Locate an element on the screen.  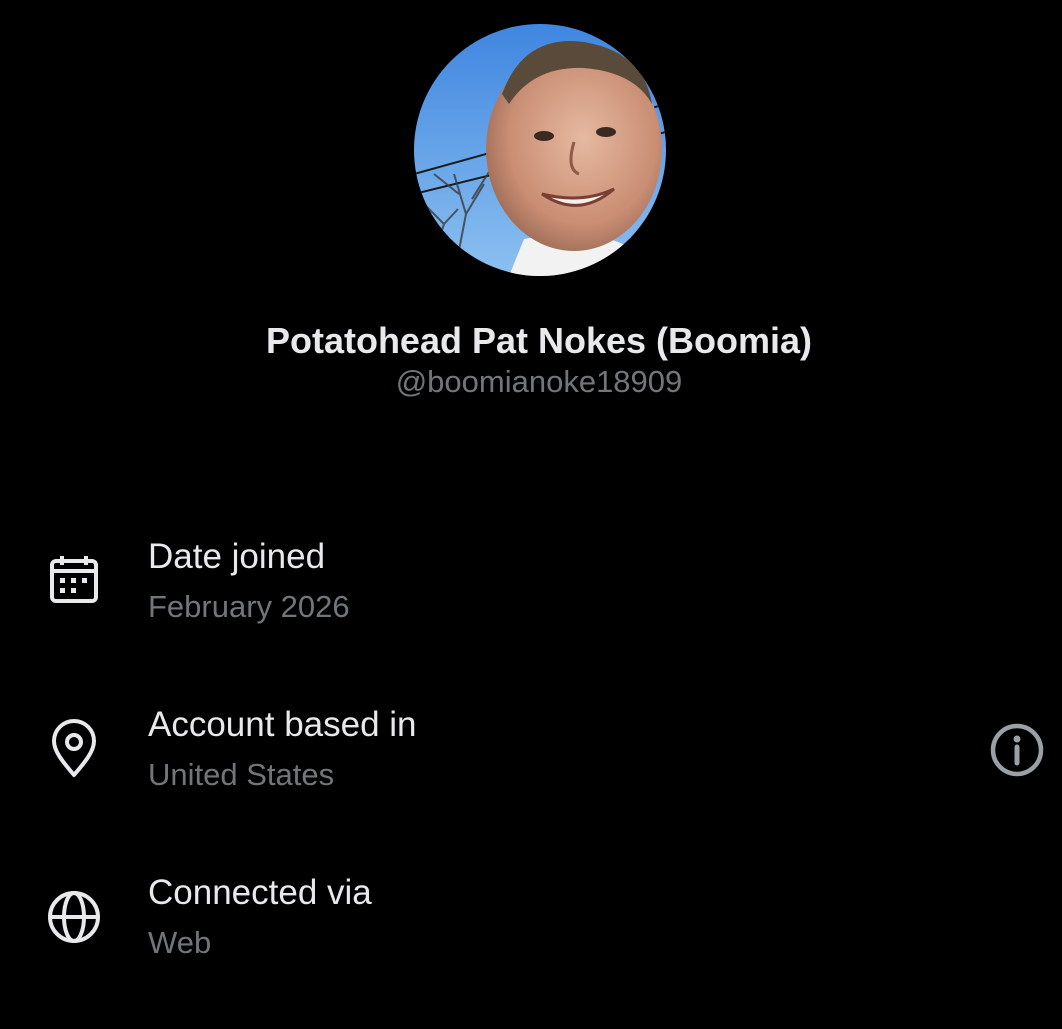
profile-handle: @boomianoke18909 is located at coordinates (539, 381).